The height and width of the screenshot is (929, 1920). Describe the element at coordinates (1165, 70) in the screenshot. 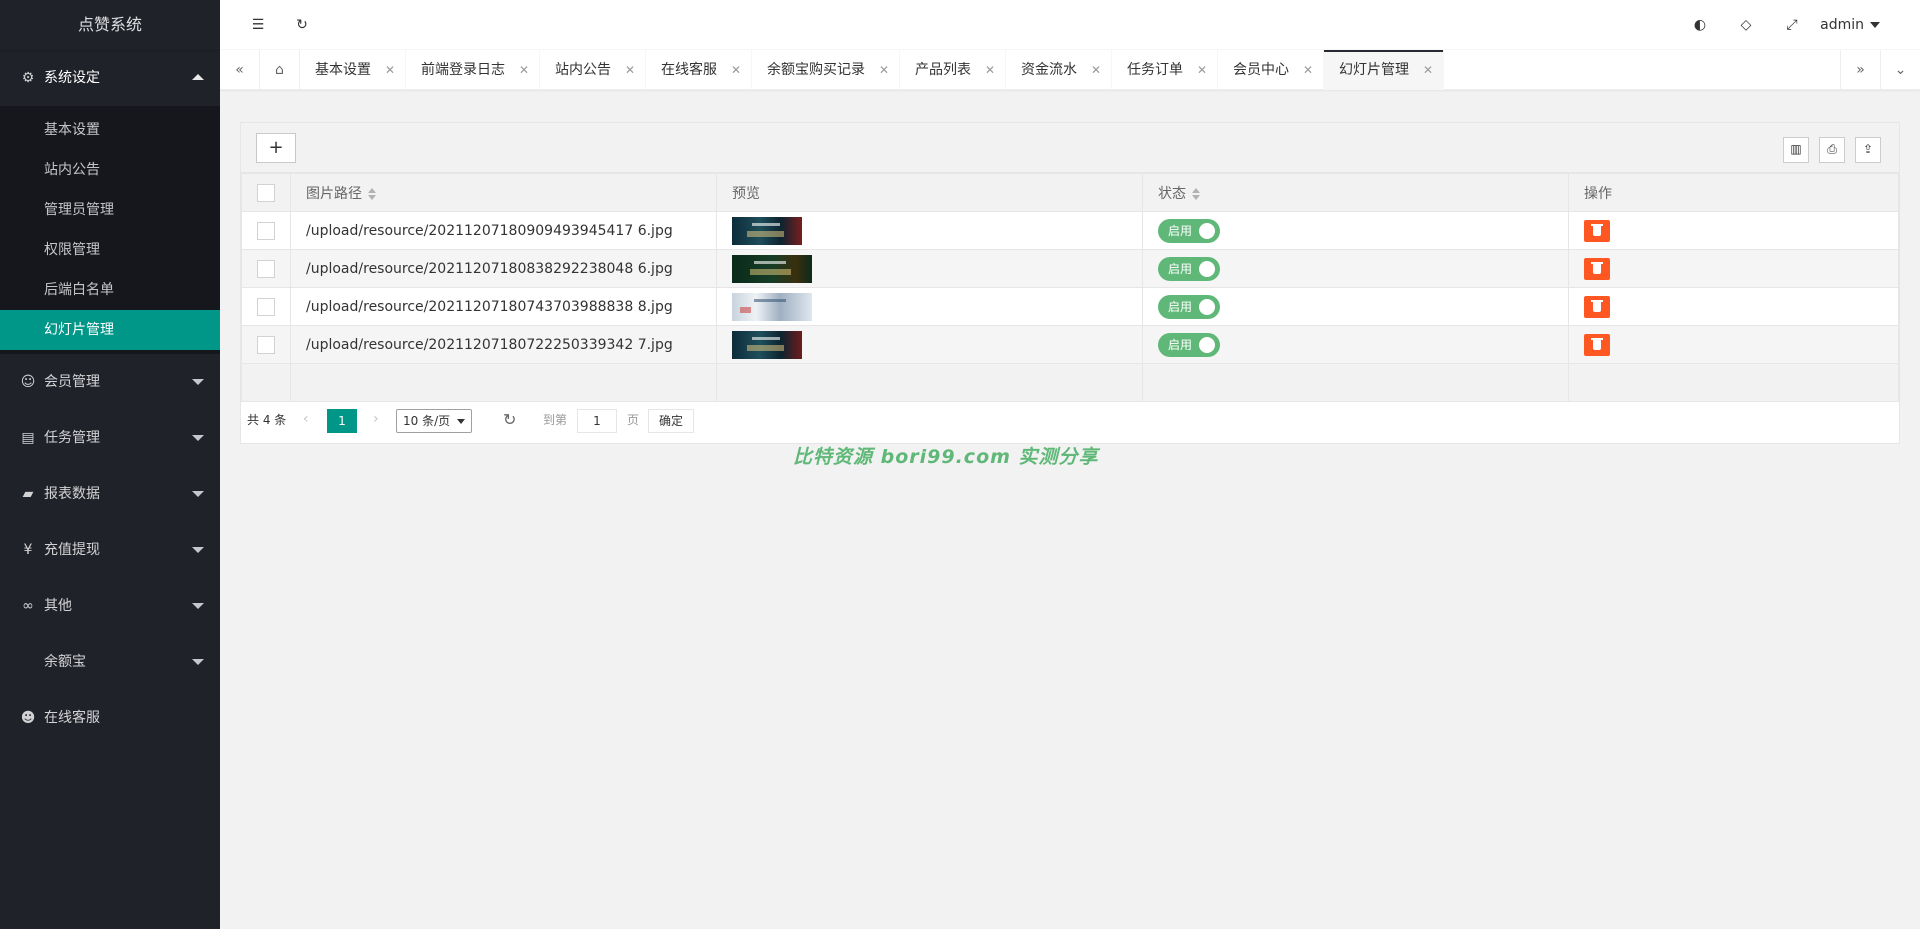

I see `tab-task-orders: 任务订单 ✕` at that location.